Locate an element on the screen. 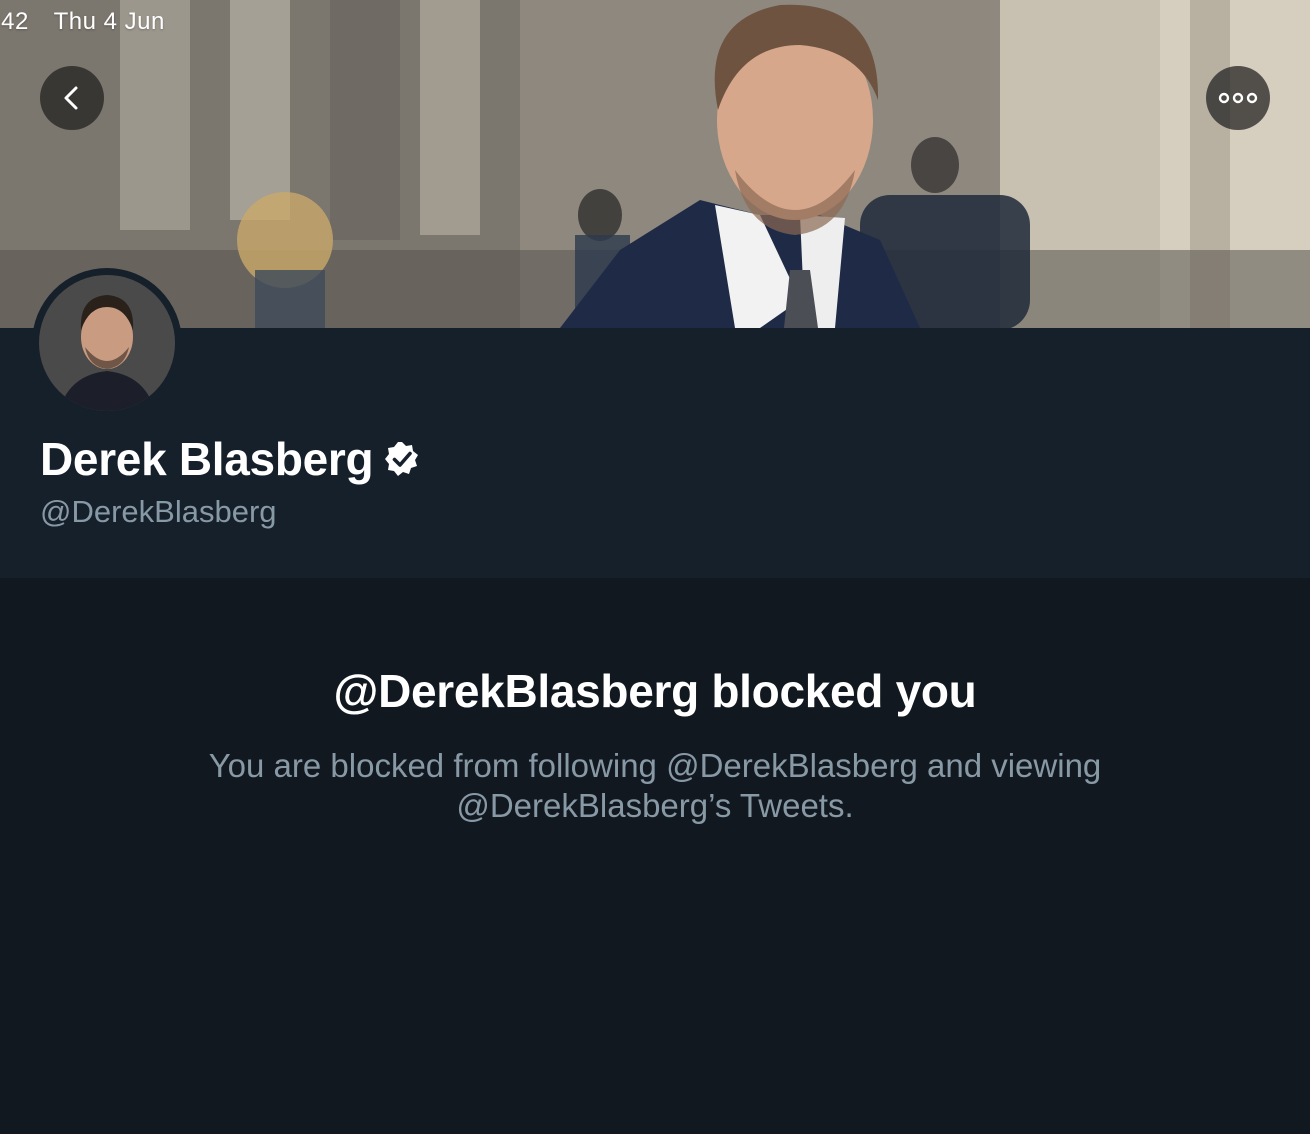  more-options-button is located at coordinates (1238, 98).